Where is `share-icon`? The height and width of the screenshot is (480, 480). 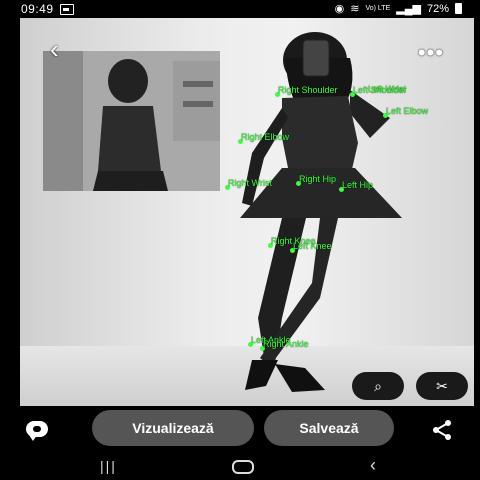
share-icon is located at coordinates (442, 430).